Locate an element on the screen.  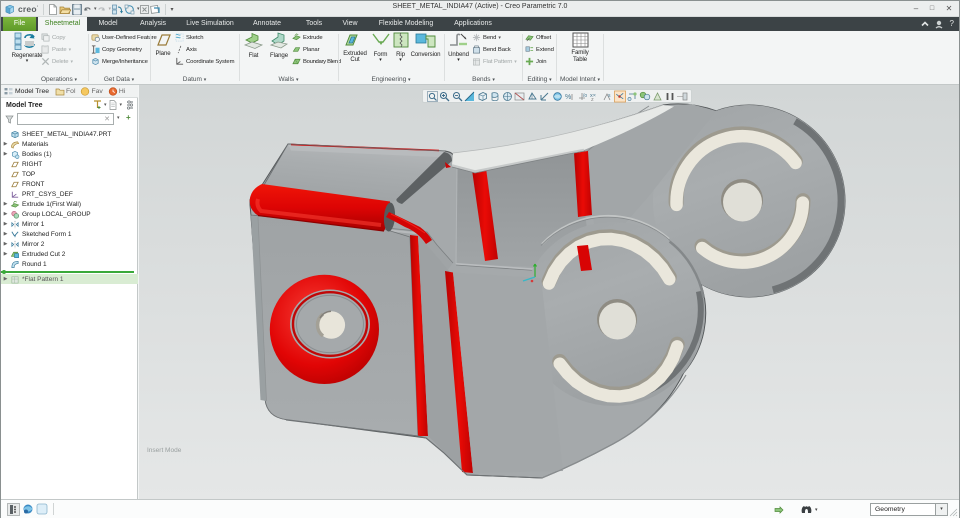
svg-text: s is located at coordinates (609, 96).